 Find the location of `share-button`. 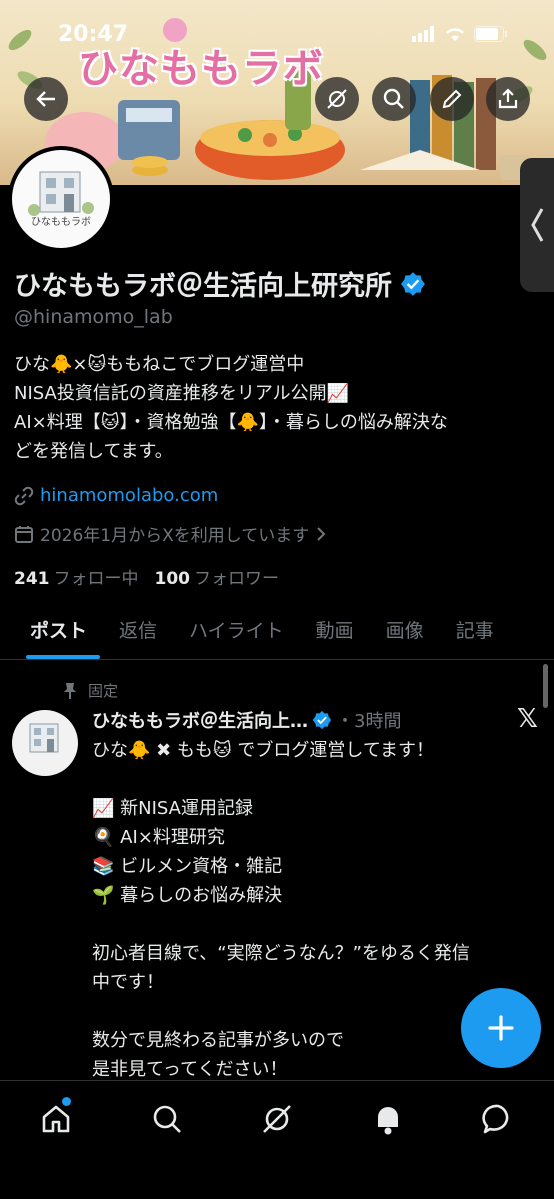

share-button is located at coordinates (508, 99).